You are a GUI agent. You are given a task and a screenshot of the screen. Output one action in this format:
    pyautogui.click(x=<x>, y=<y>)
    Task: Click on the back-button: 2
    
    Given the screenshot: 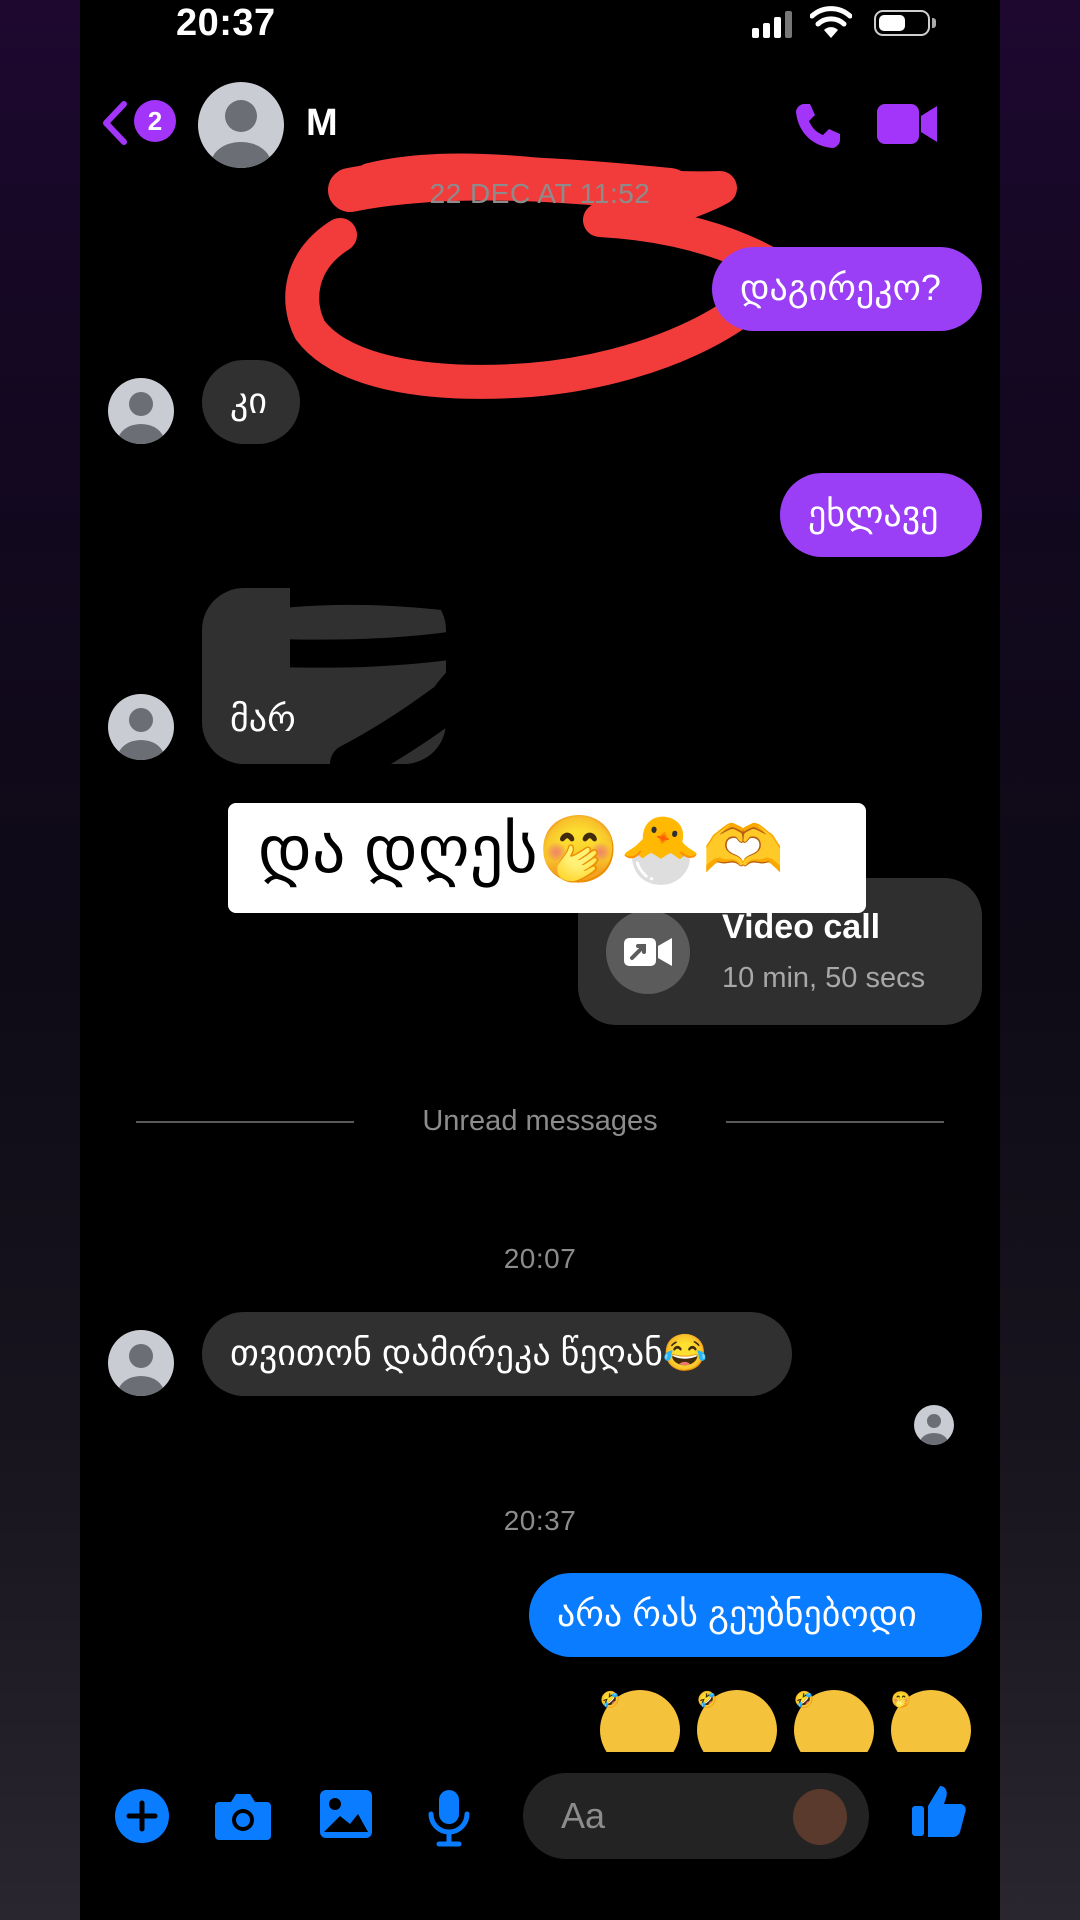 What is the action you would take?
    pyautogui.click(x=138, y=123)
    